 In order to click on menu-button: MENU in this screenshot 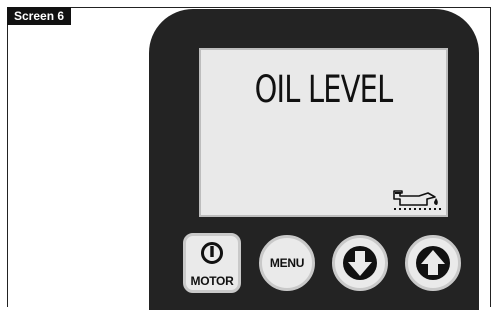, I will do `click(287, 263)`.